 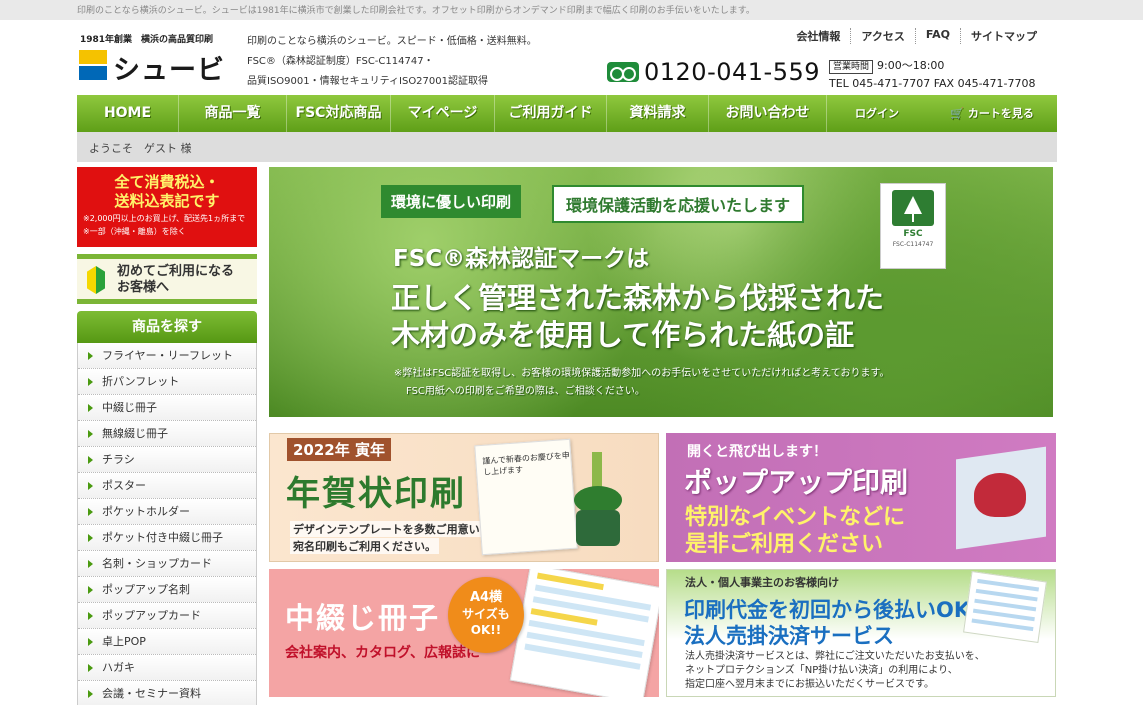 What do you see at coordinates (784, 544) in the screenshot?
I see `promo-sub: 是非ご利用ください` at bounding box center [784, 544].